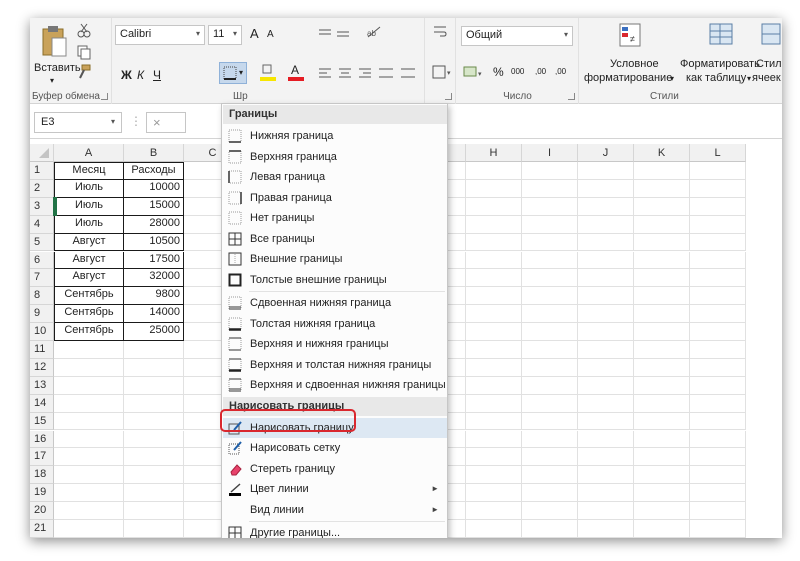  What do you see at coordinates (78, 122) in the screenshot?
I see `name-box: E3 ▾` at bounding box center [78, 122].